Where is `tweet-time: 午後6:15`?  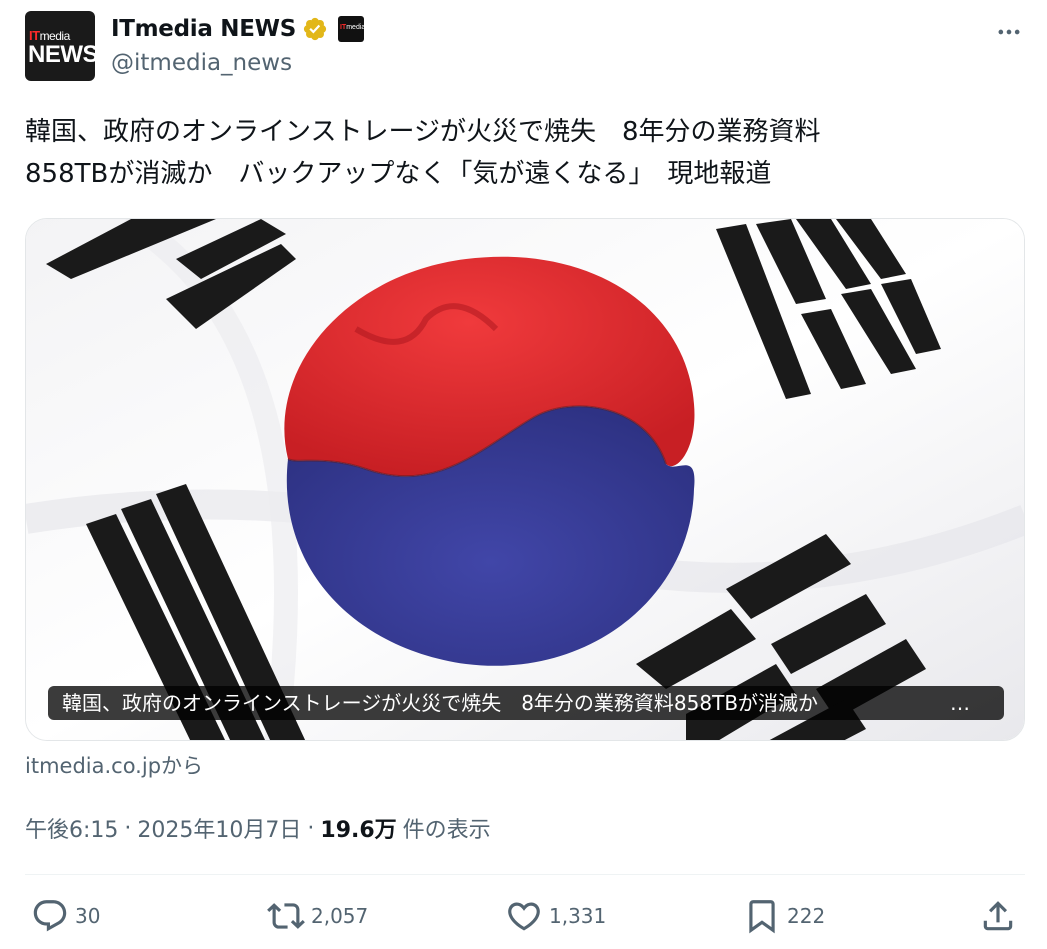 tweet-time: 午後6:15 is located at coordinates (71, 828).